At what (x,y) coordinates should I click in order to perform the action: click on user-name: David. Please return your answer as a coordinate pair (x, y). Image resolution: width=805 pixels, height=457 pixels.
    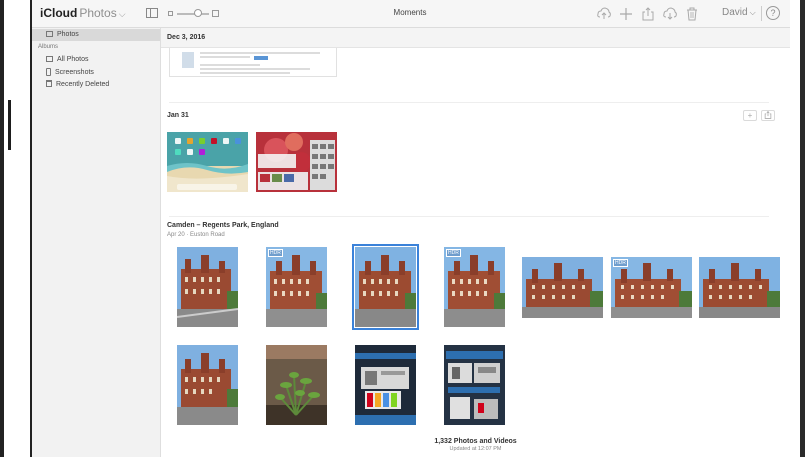
    Looking at the image, I should click on (735, 12).